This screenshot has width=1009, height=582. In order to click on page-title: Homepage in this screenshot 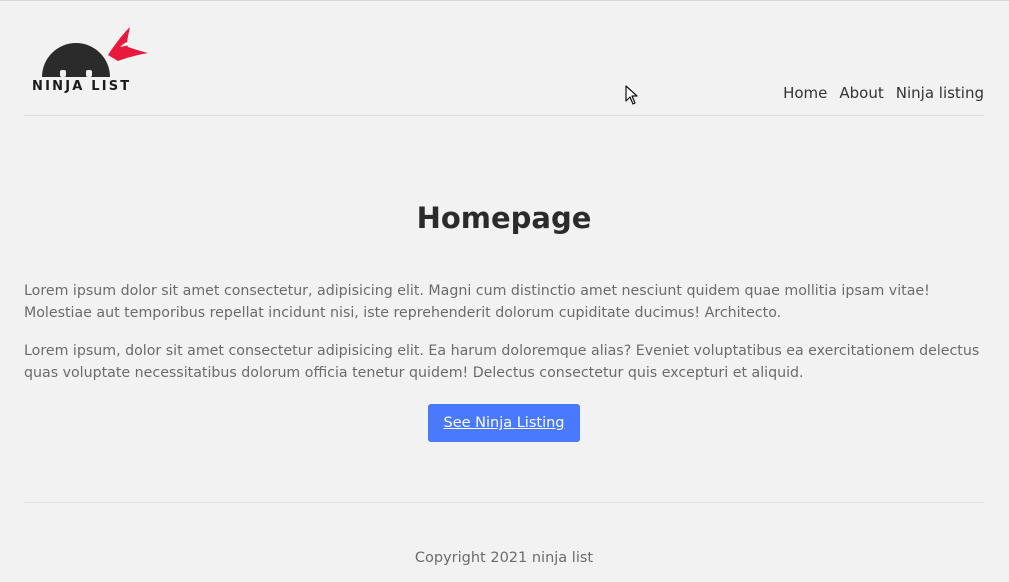, I will do `click(504, 218)`.